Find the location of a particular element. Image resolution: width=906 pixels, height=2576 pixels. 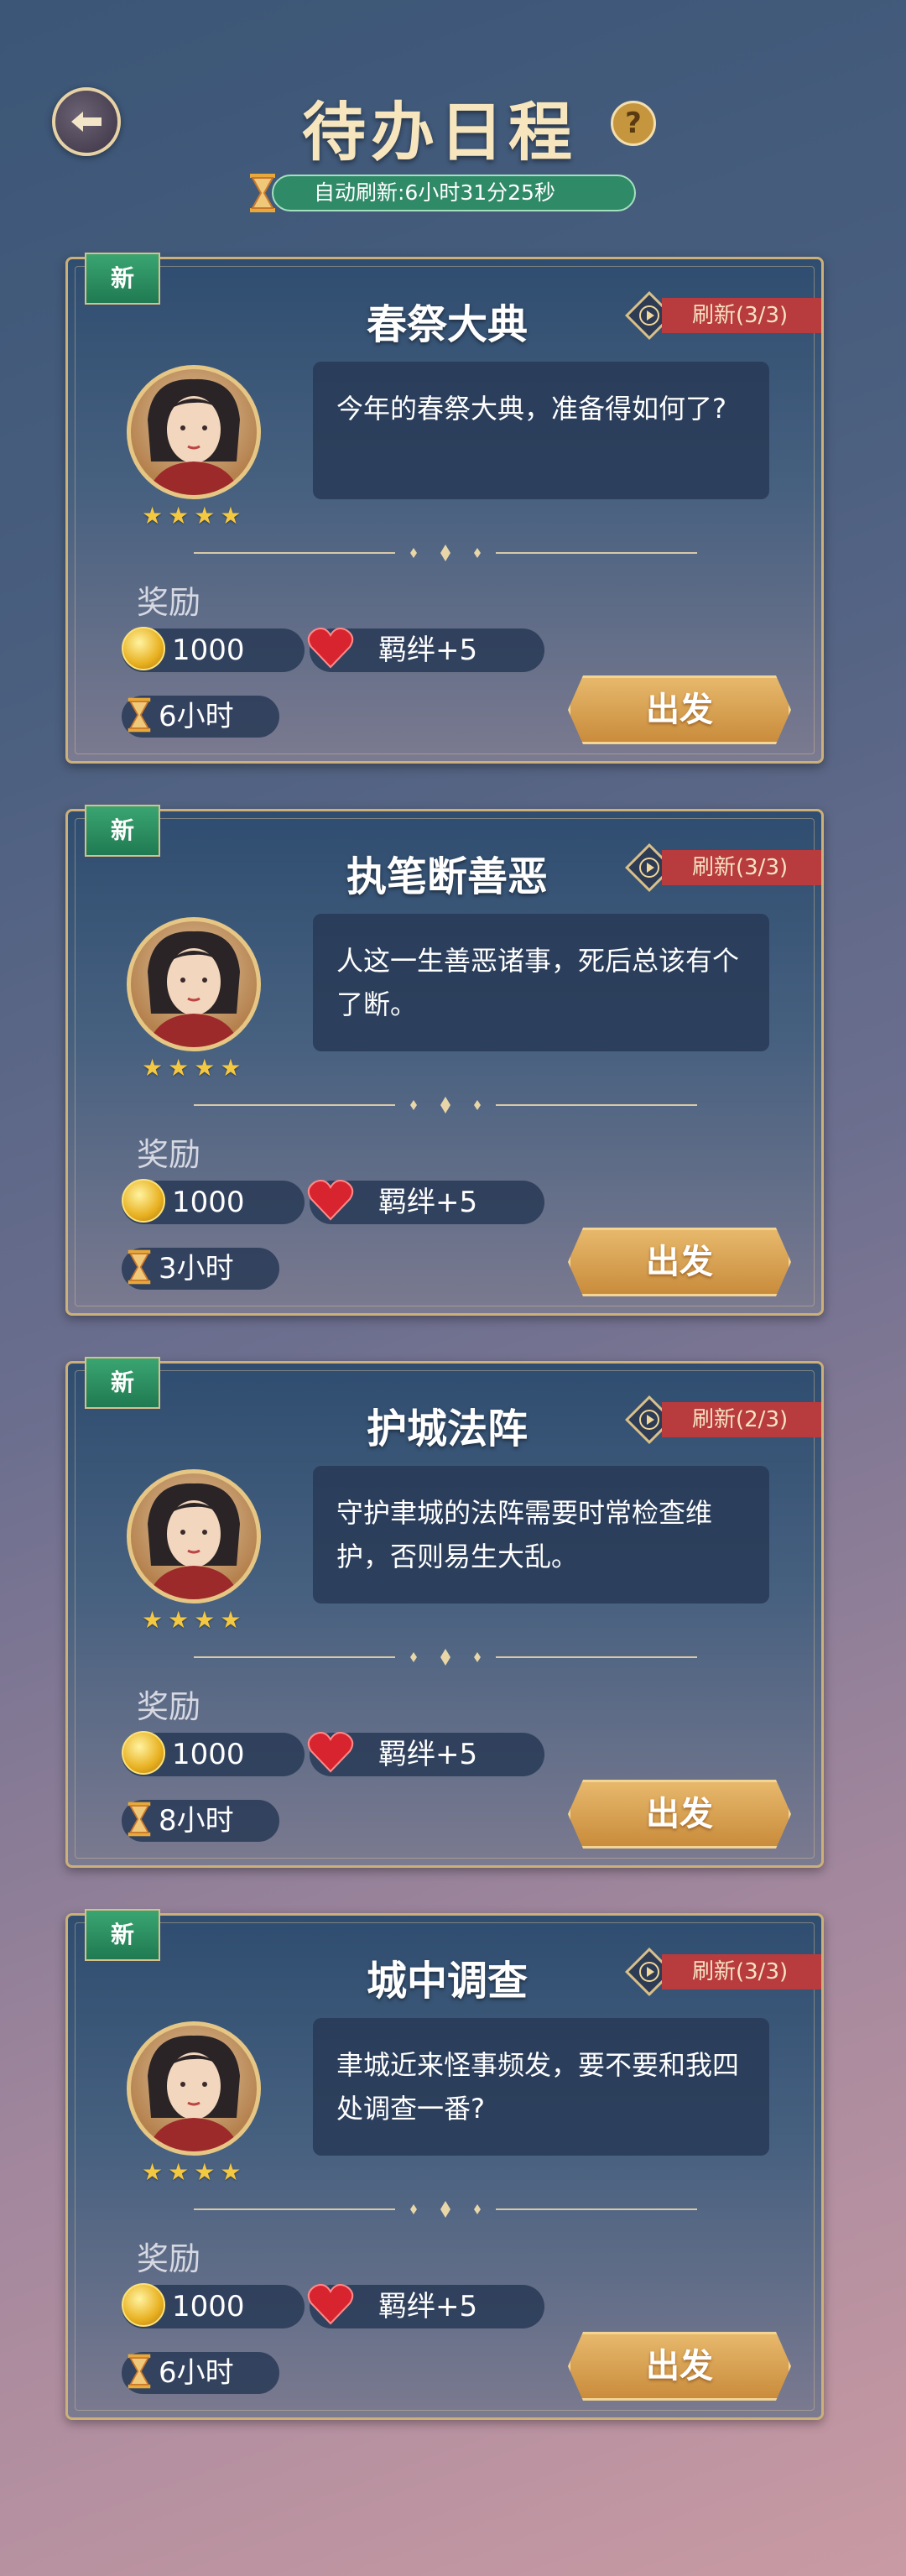

header: 待办日程 ? 自动刷新:6小时31分25秒 is located at coordinates (453, 109).